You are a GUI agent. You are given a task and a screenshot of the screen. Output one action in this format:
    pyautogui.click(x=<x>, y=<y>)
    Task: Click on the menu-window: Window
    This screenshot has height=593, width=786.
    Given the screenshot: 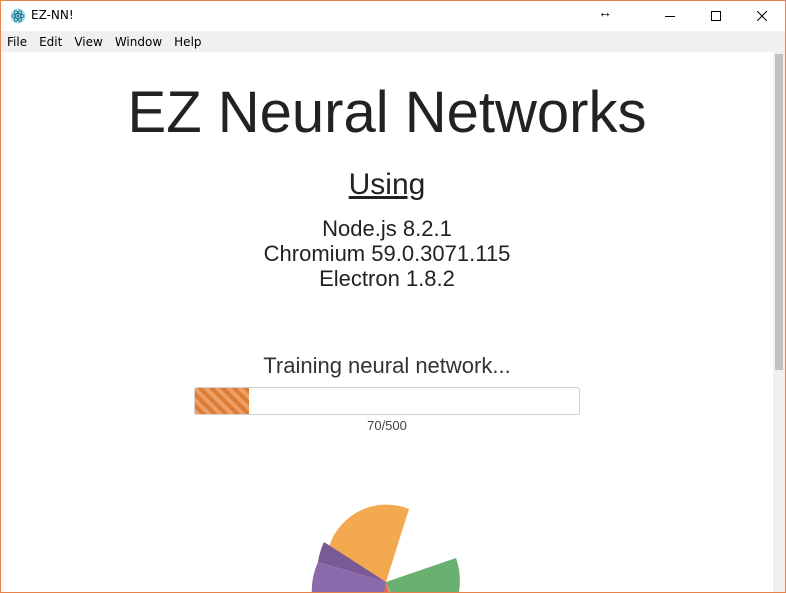 What is the action you would take?
    pyautogui.click(x=138, y=42)
    